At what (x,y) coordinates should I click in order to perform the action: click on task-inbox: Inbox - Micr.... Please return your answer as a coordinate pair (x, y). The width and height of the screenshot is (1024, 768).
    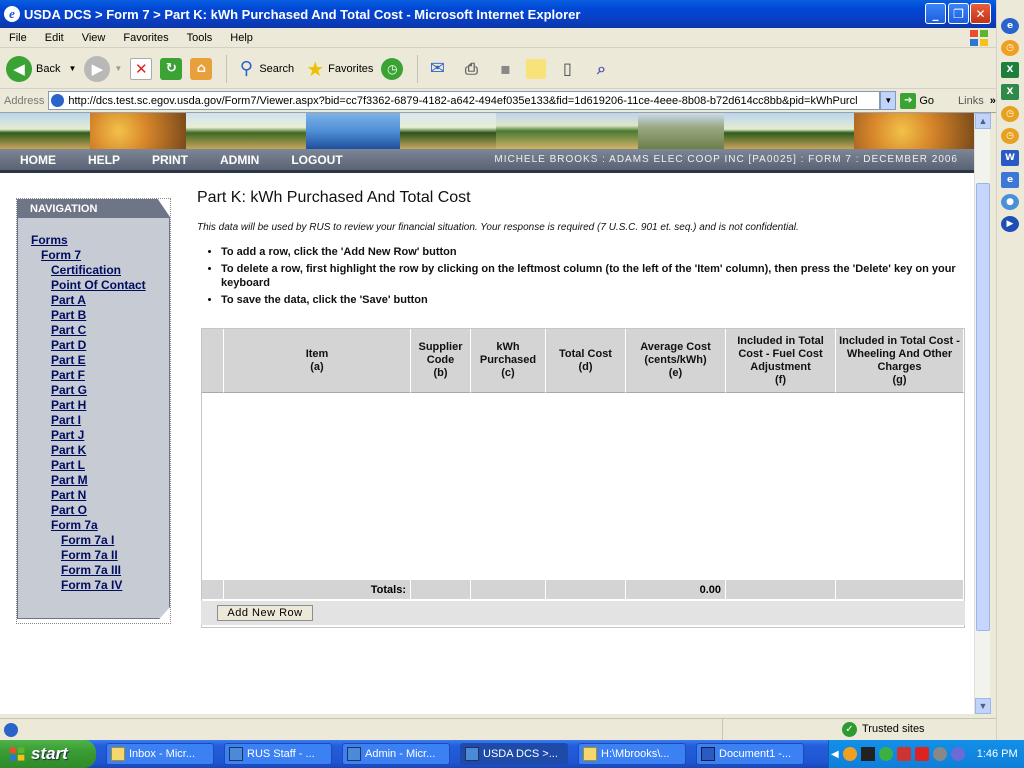
    Looking at the image, I should click on (160, 754).